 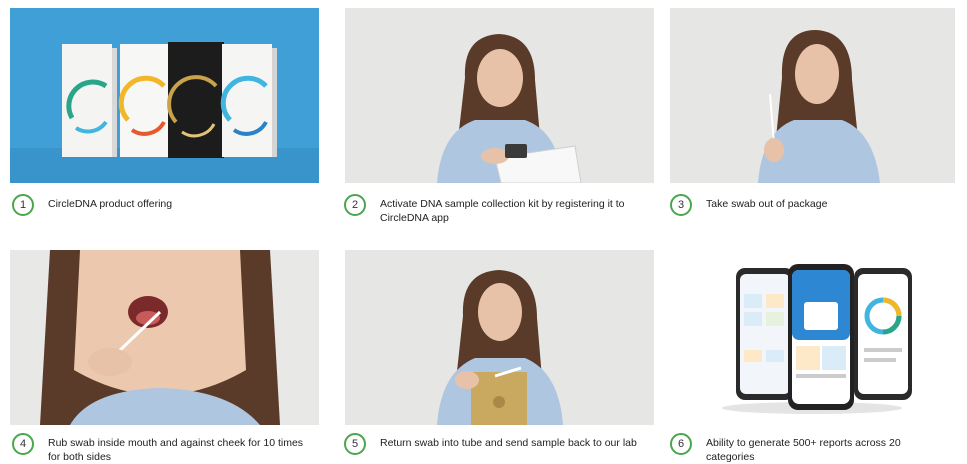 What do you see at coordinates (681, 444) in the screenshot?
I see `step-number-badge: 6` at bounding box center [681, 444].